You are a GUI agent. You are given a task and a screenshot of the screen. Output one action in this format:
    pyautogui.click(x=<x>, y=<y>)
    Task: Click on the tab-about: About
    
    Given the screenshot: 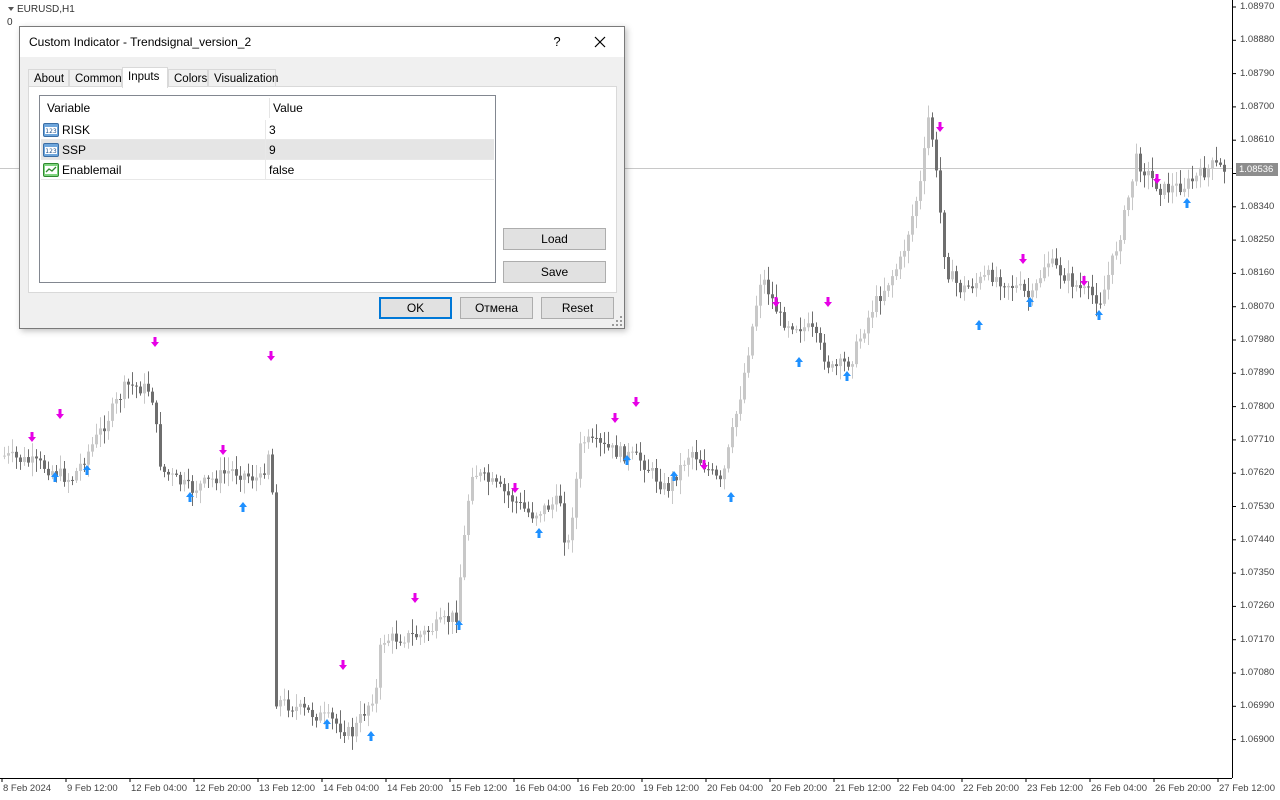 What is the action you would take?
    pyautogui.click(x=48, y=78)
    